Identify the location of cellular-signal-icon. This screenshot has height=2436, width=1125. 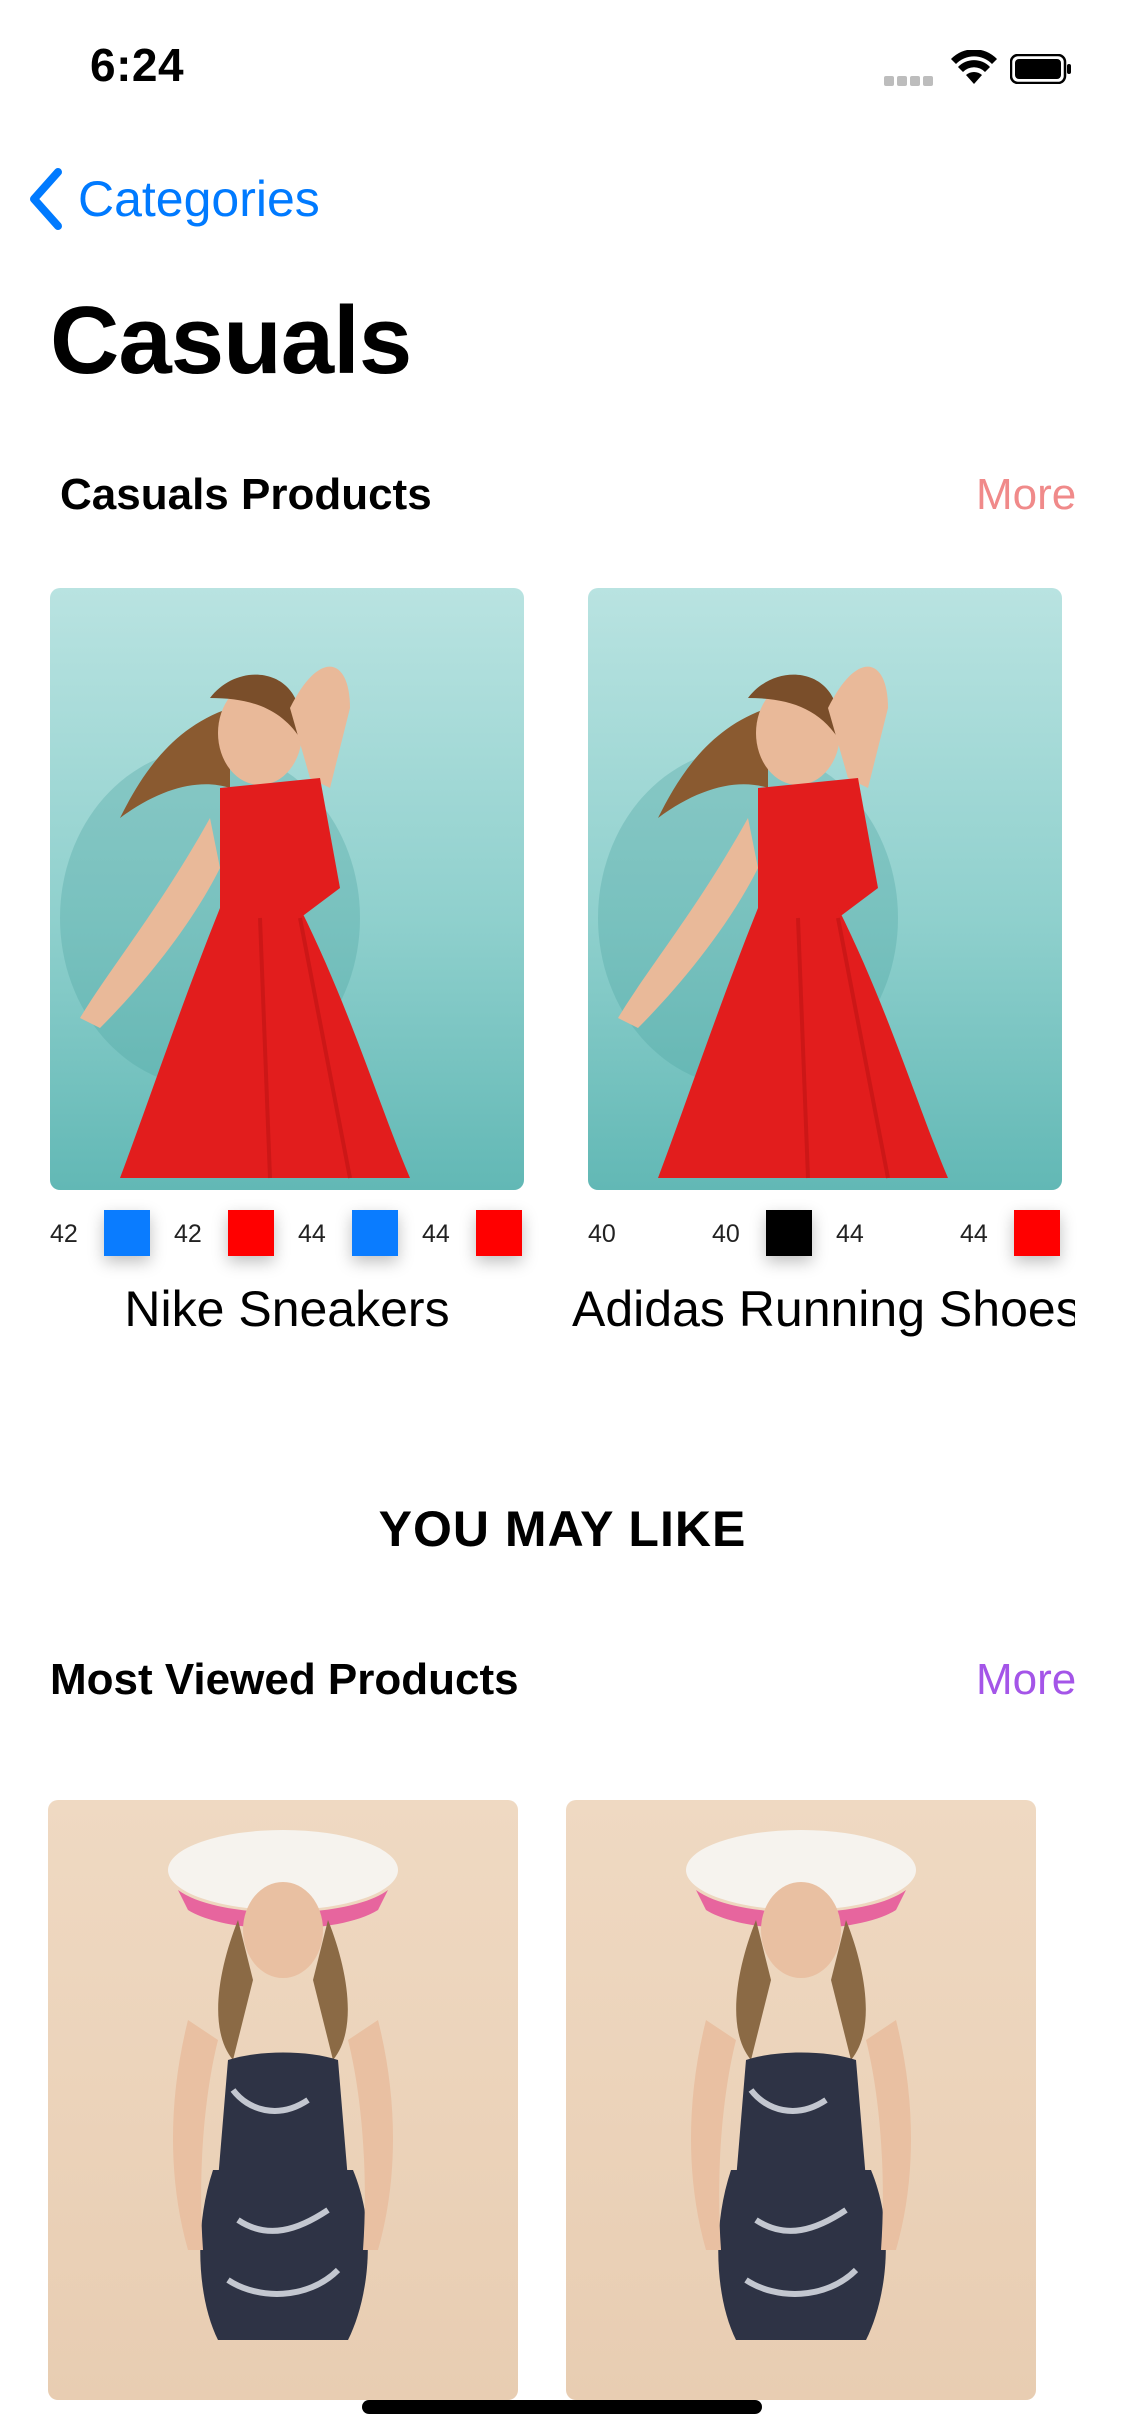
(910, 81).